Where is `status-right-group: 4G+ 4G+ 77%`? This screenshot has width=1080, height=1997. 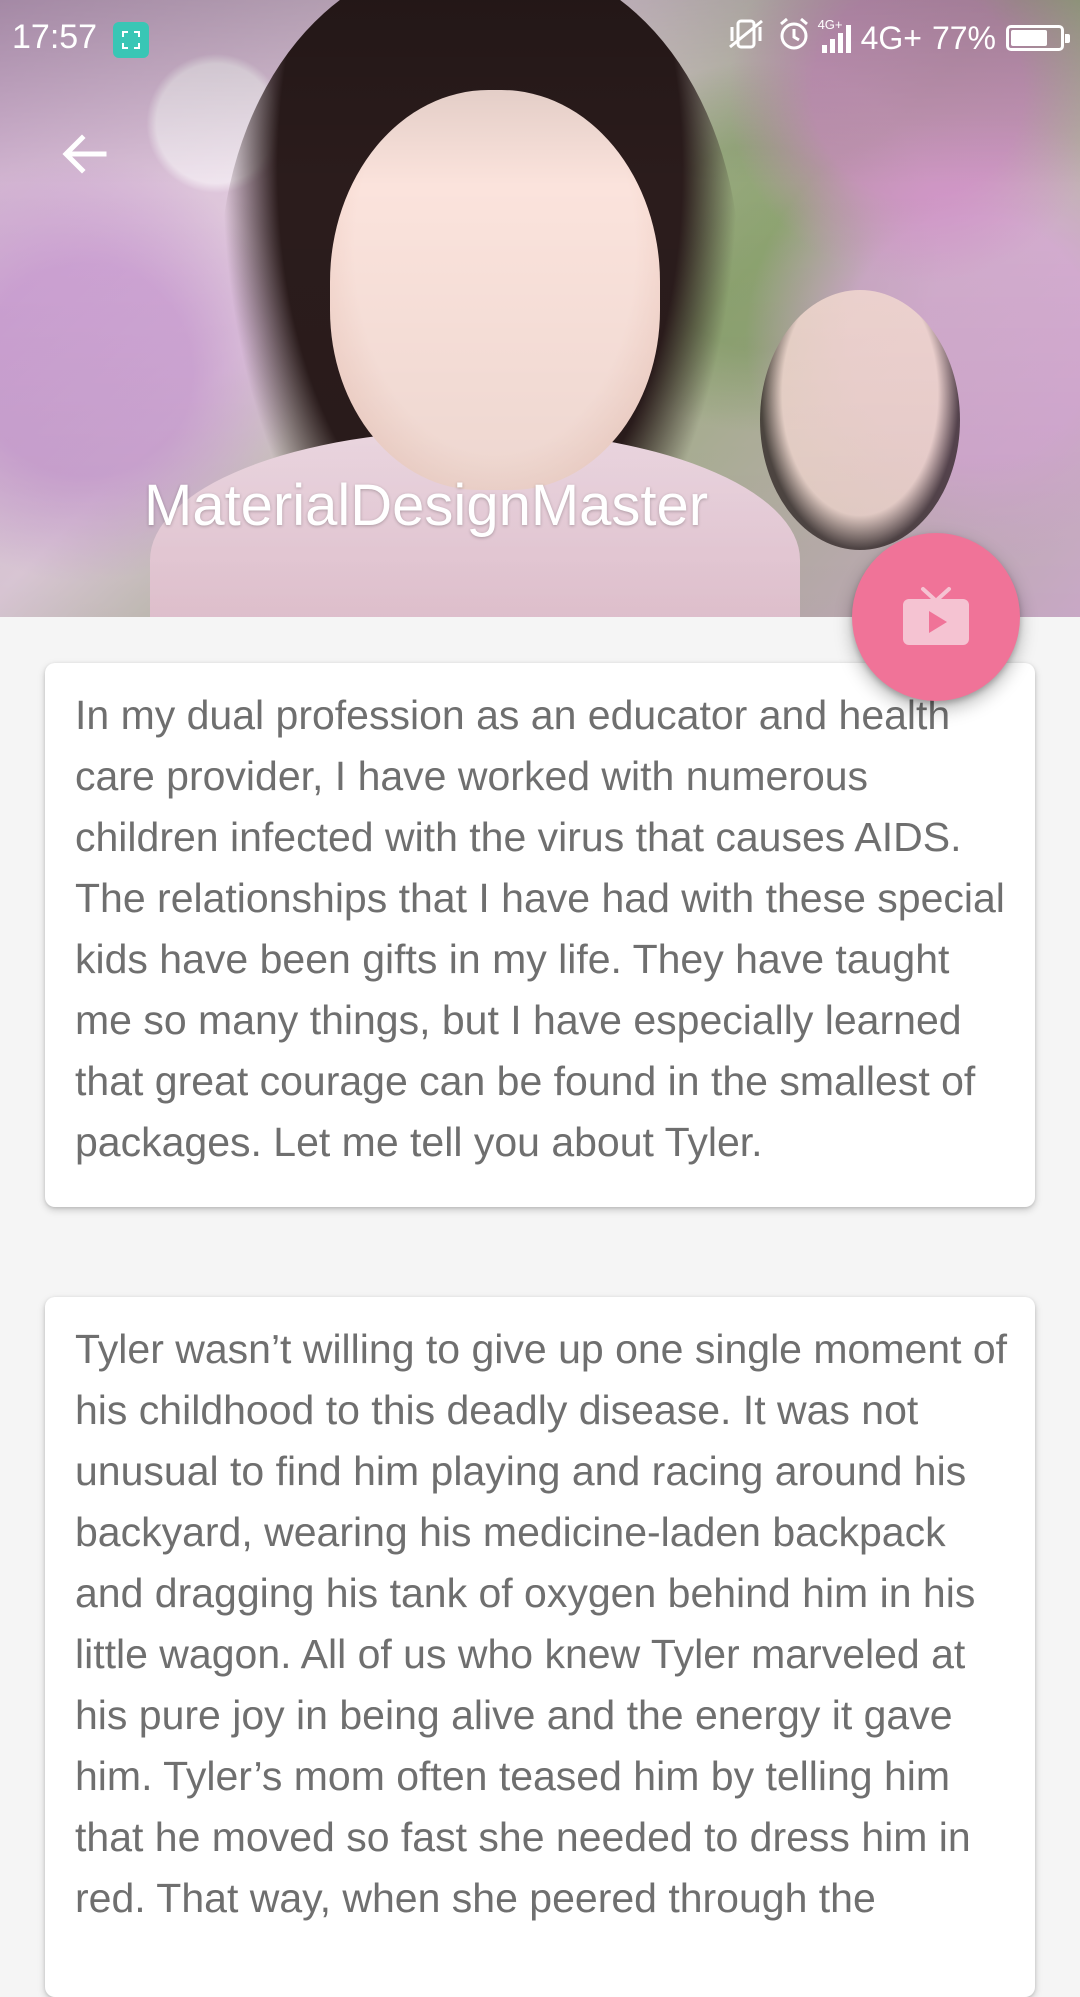 status-right-group: 4G+ 4G+ 77% is located at coordinates (898, 38).